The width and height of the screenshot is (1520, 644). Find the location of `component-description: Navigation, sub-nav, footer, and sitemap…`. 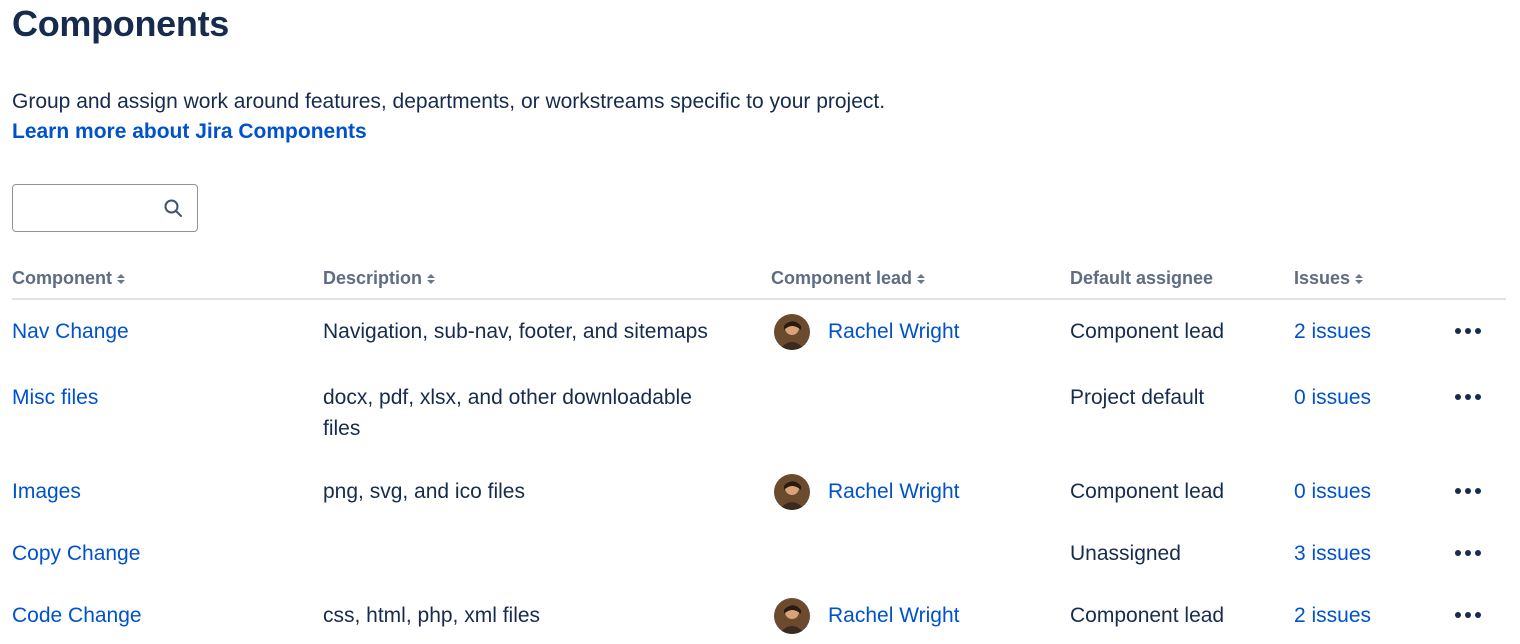

component-description: Navigation, sub-nav, footer, and sitemap… is located at coordinates (515, 331).